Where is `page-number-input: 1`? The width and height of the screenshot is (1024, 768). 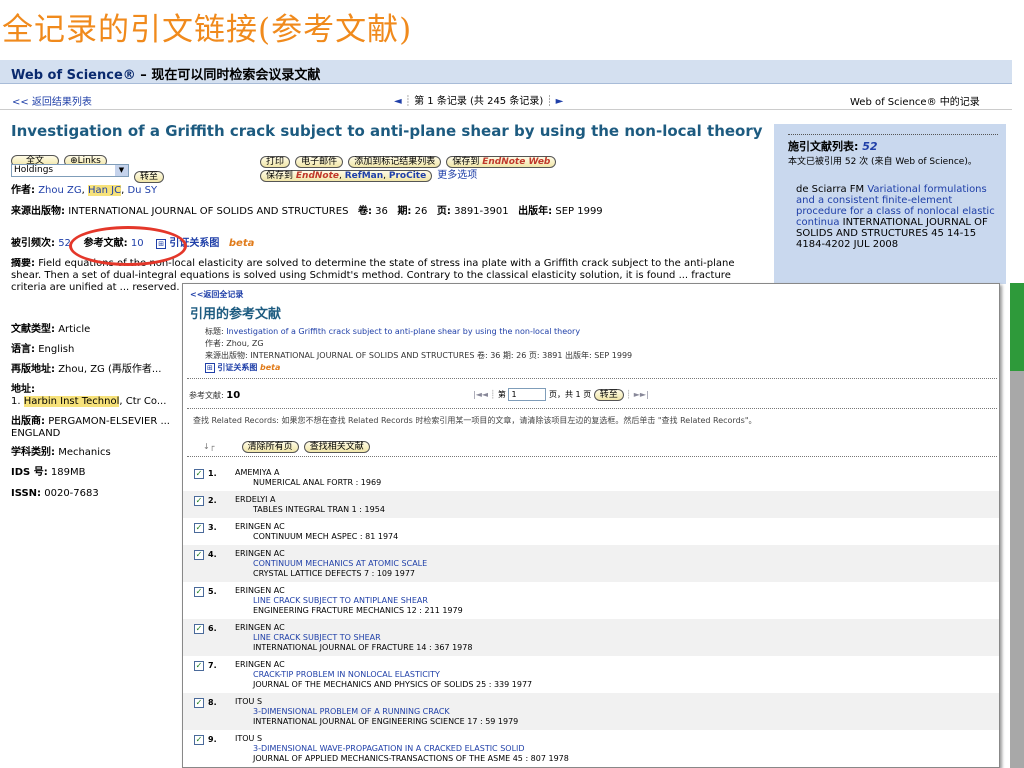 page-number-input: 1 is located at coordinates (527, 394).